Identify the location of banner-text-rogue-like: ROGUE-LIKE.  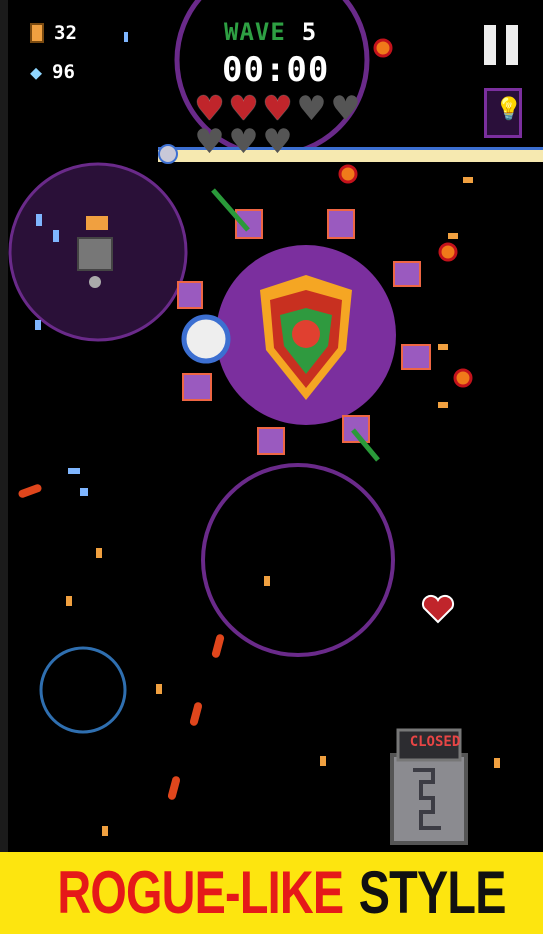
(200, 892).